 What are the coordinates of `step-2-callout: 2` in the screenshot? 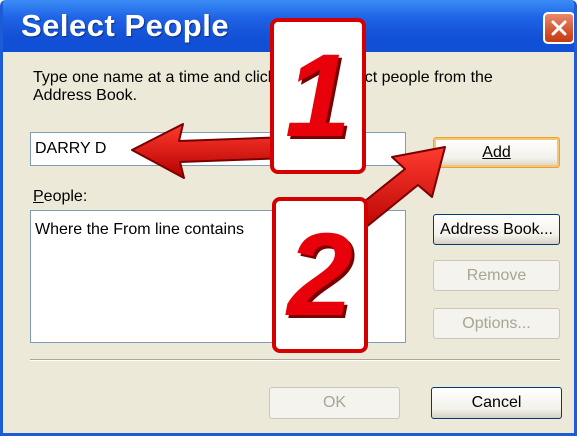 It's located at (320, 275).